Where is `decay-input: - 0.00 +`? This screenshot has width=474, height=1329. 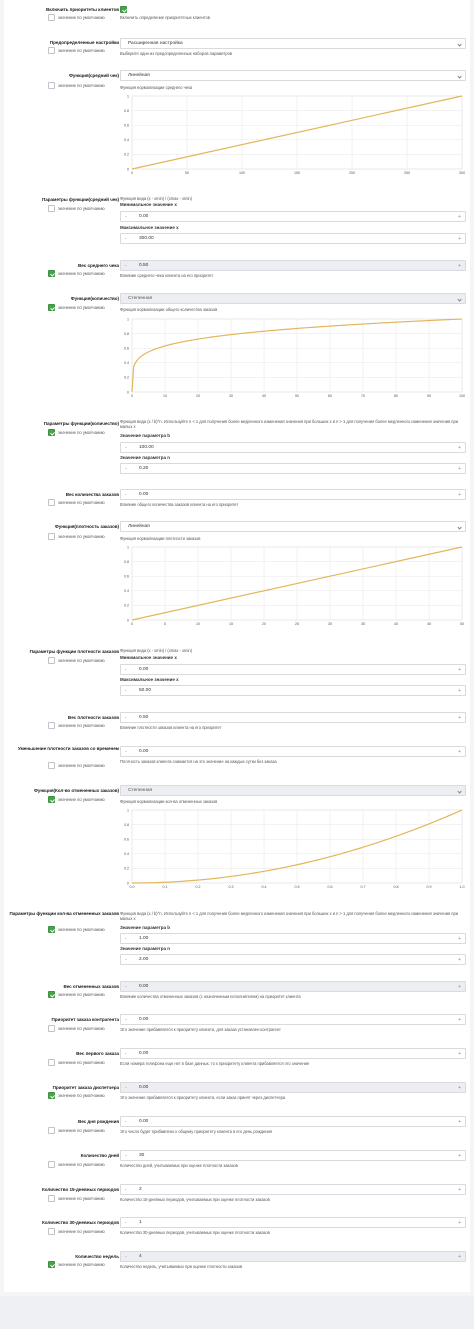 decay-input: - 0.00 + is located at coordinates (293, 751).